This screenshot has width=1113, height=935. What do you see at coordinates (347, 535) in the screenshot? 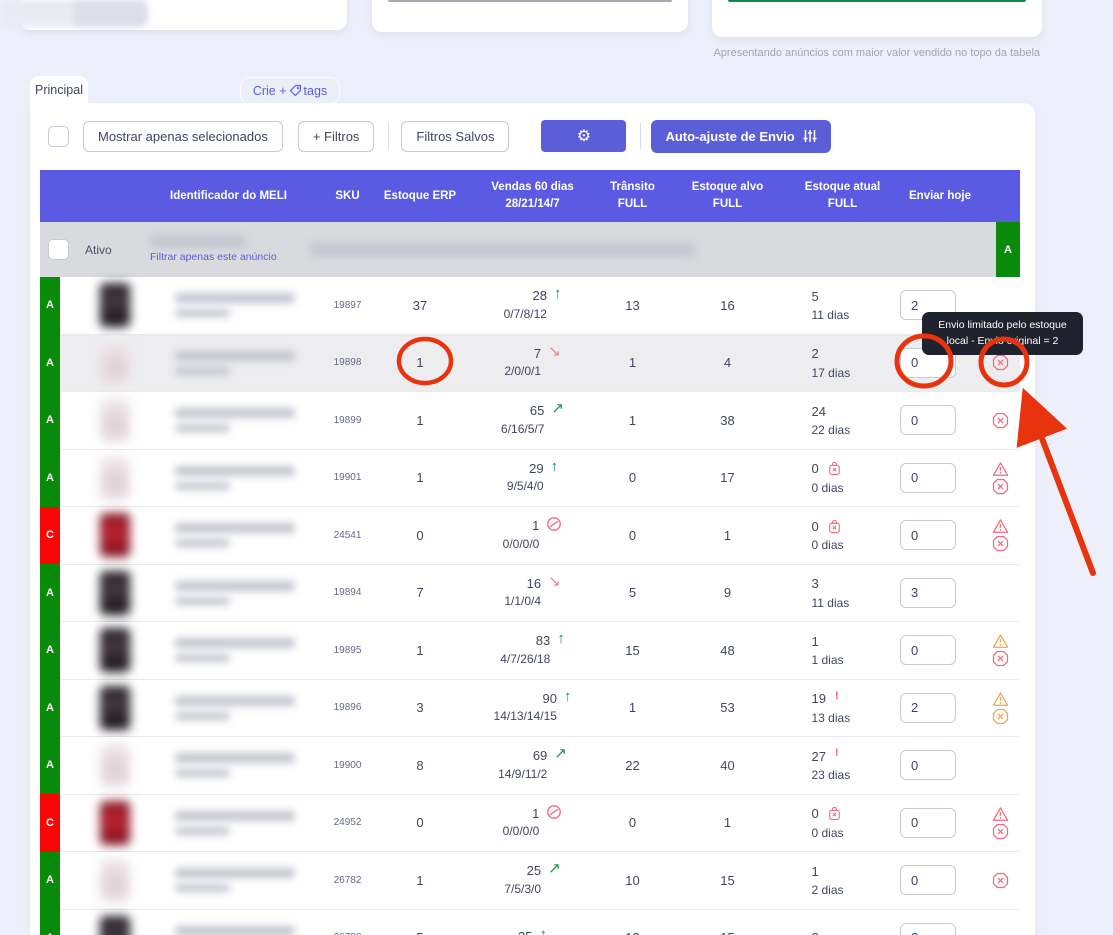
I see `sku-value: 24541` at bounding box center [347, 535].